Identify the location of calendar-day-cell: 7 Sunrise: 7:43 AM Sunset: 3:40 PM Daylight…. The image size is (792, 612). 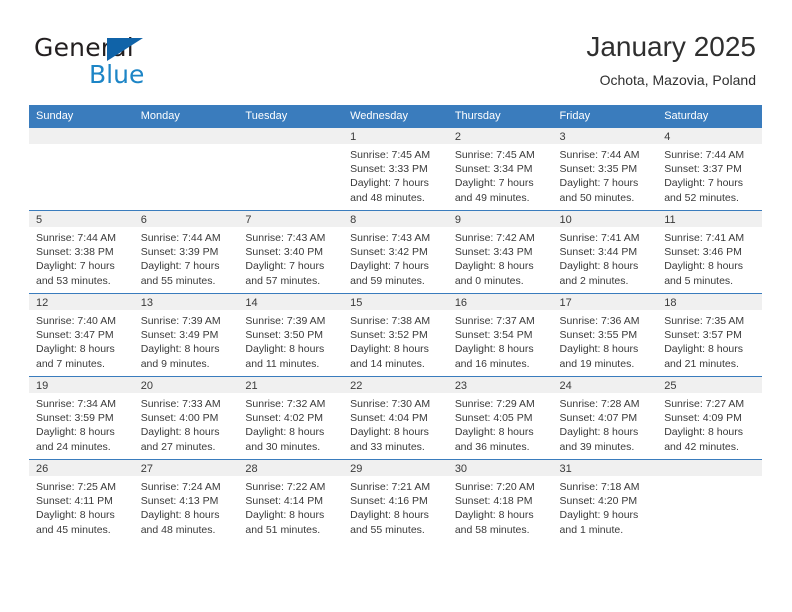
(291, 252).